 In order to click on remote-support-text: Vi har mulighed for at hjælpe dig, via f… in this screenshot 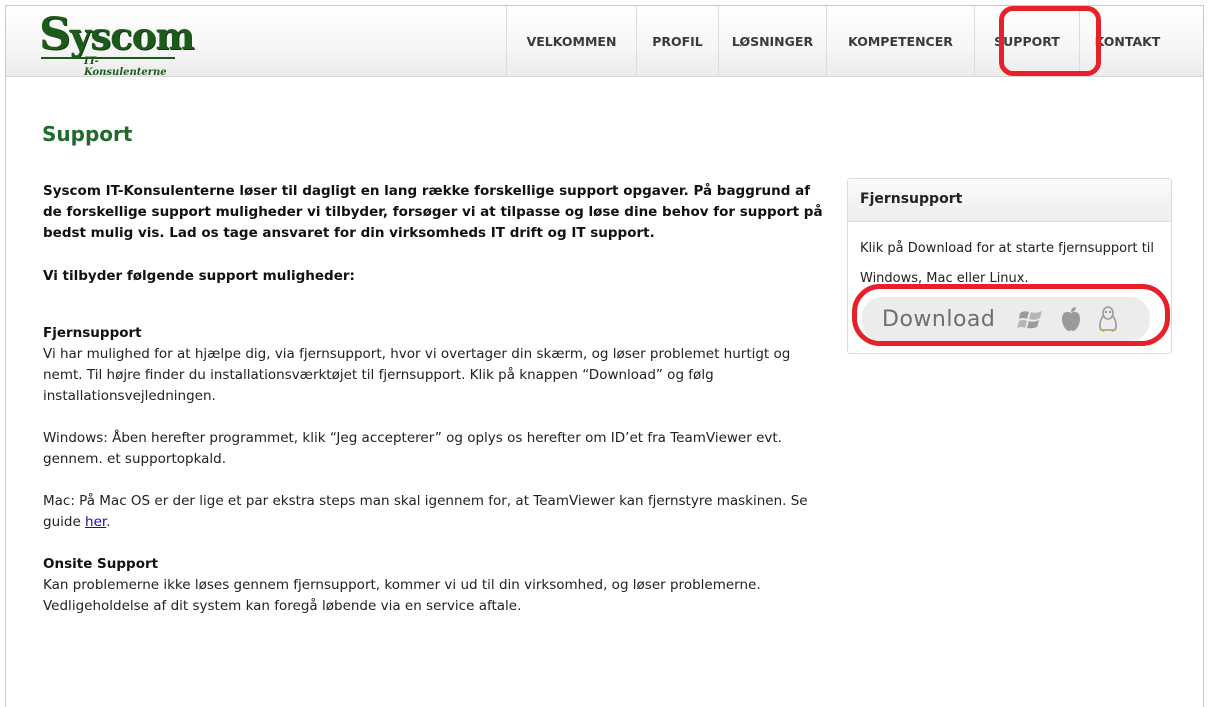, I will do `click(417, 375)`.